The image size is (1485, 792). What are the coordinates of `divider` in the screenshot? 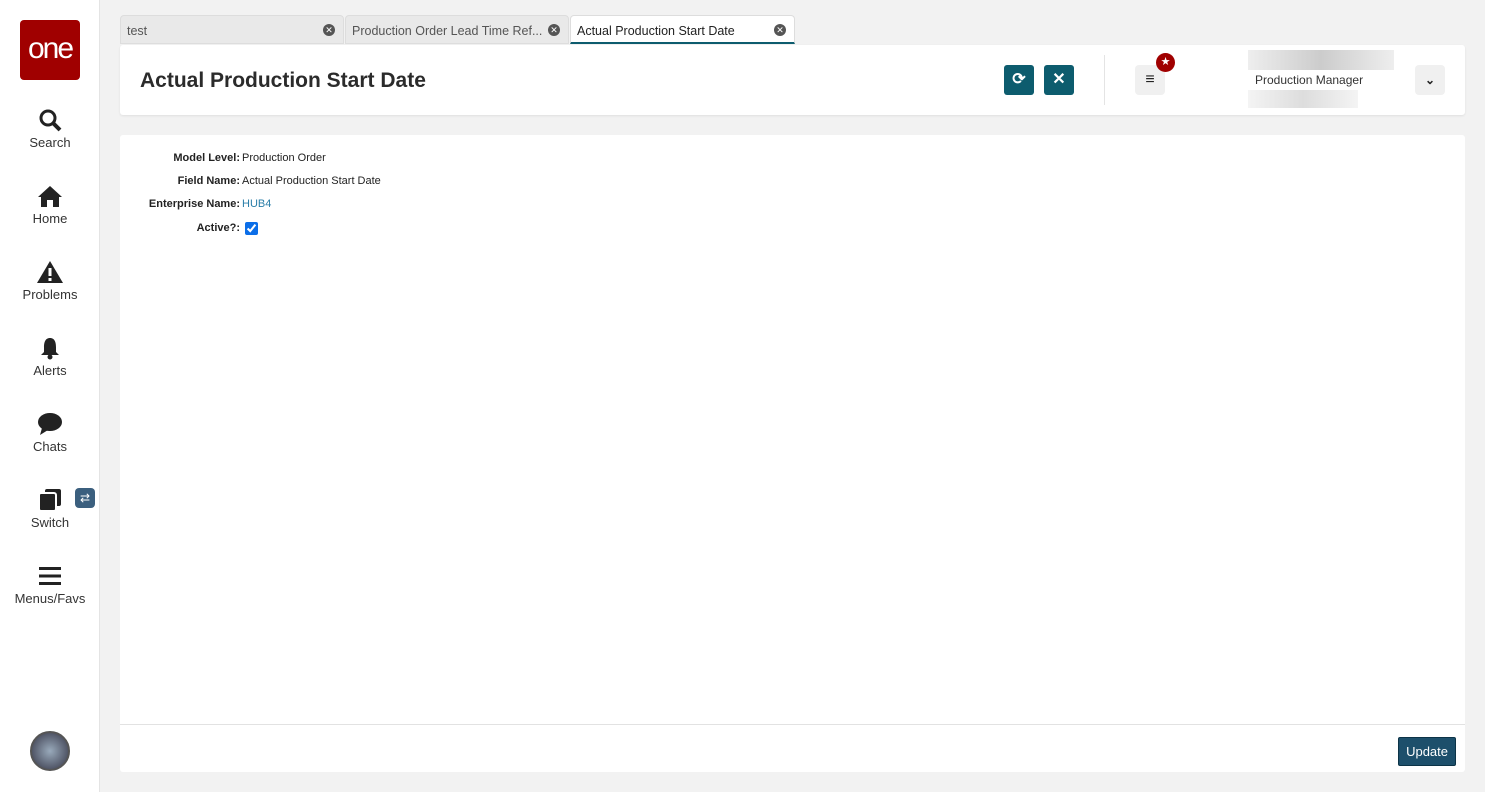 It's located at (1104, 80).